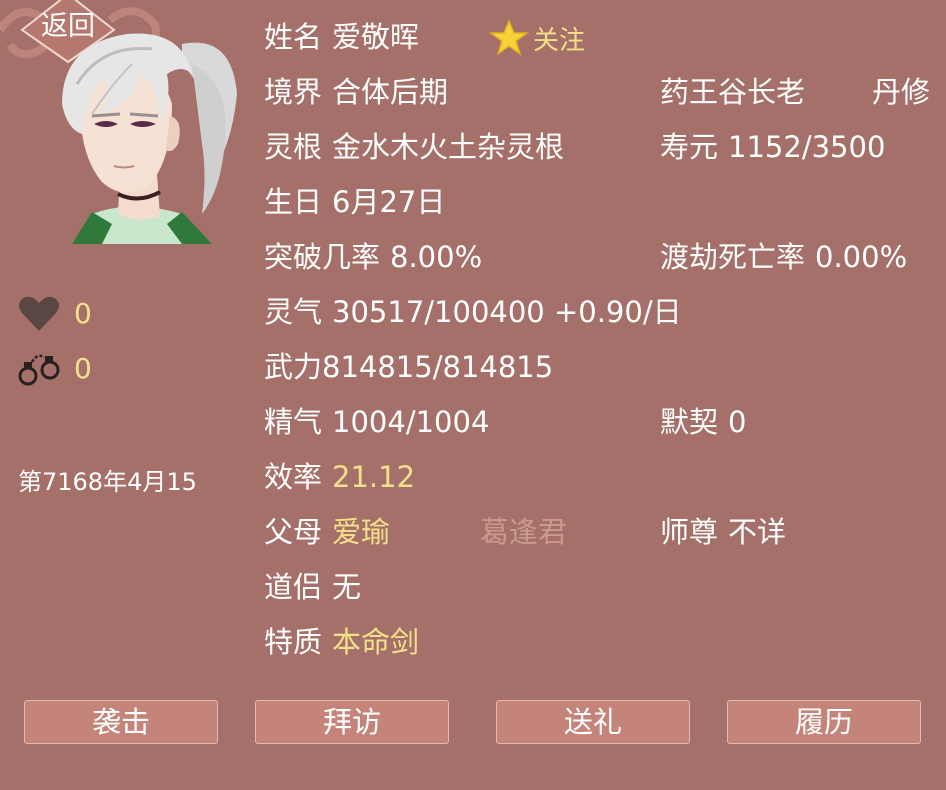  Describe the element at coordinates (901, 92) in the screenshot. I see `profession: 丹修` at that location.